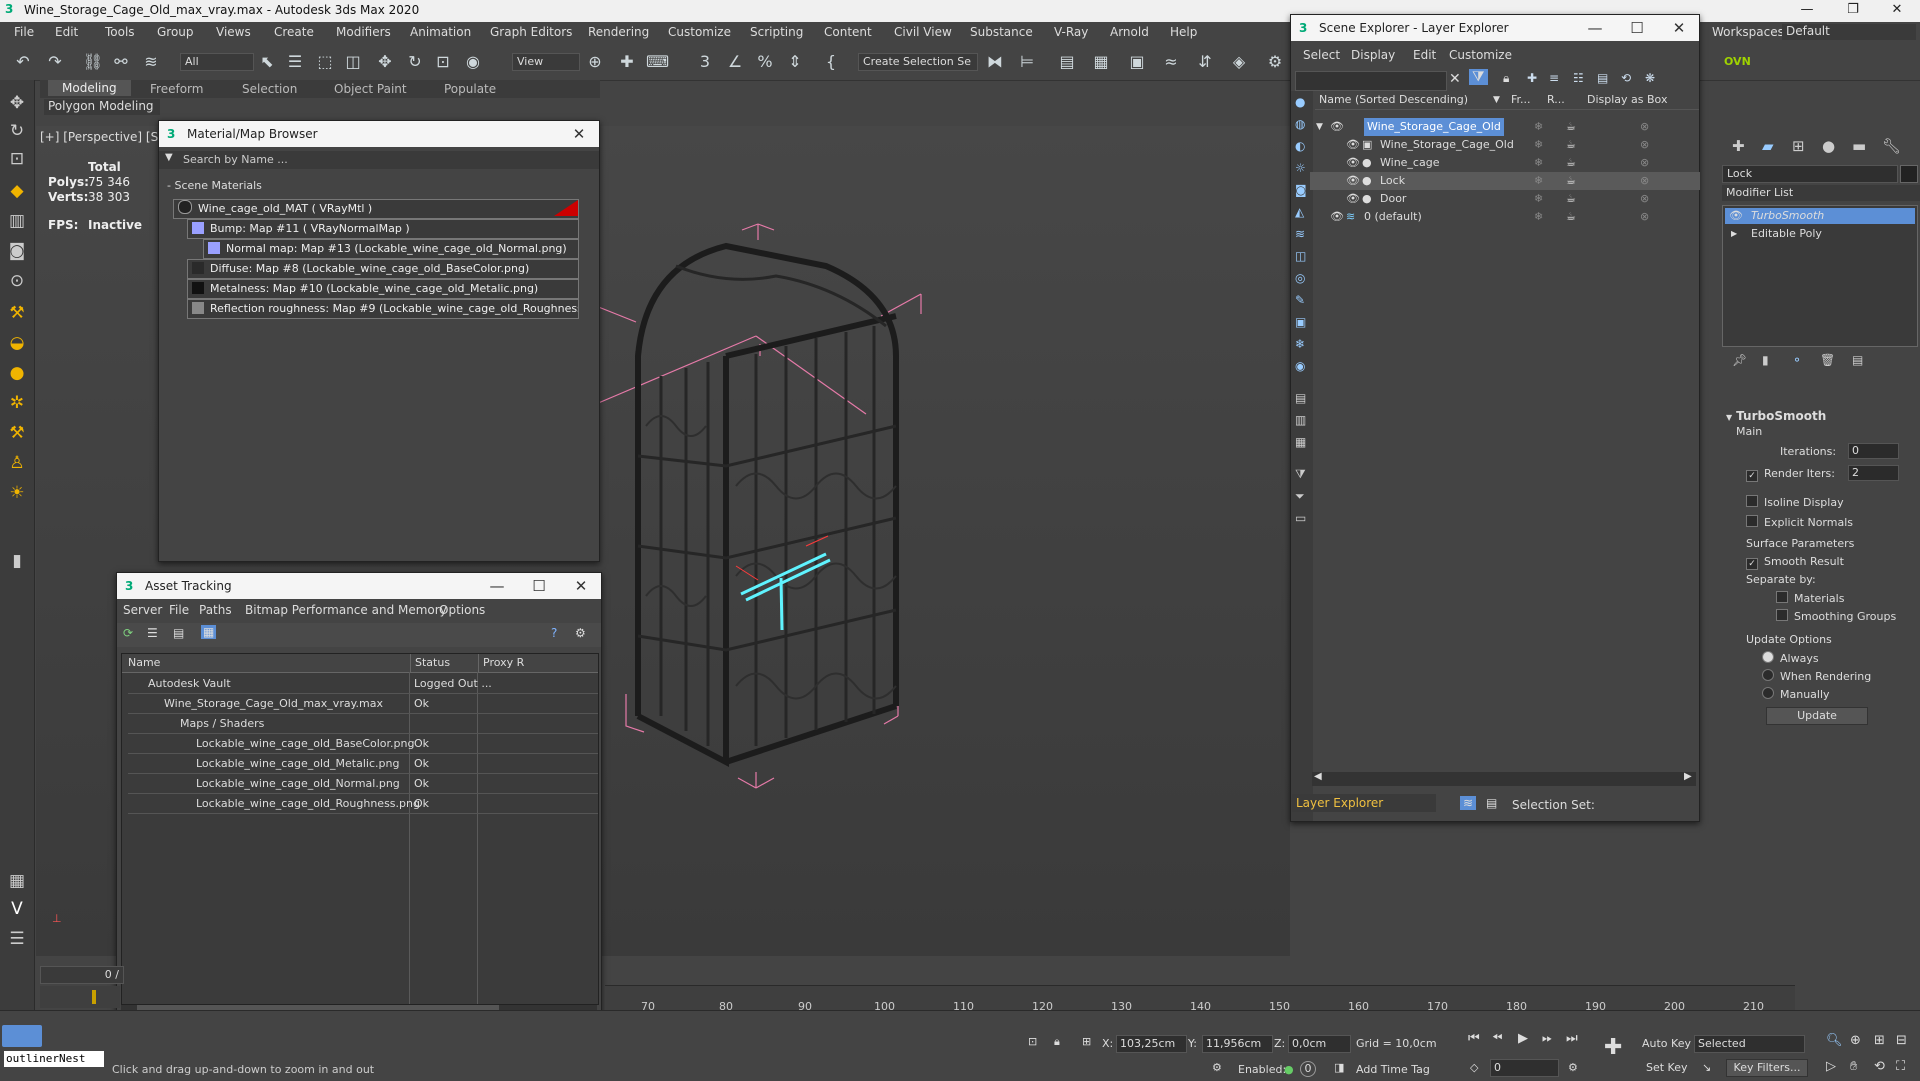 The image size is (1920, 1081). Describe the element at coordinates (462, 610) in the screenshot. I see `menu-options: Options` at that location.